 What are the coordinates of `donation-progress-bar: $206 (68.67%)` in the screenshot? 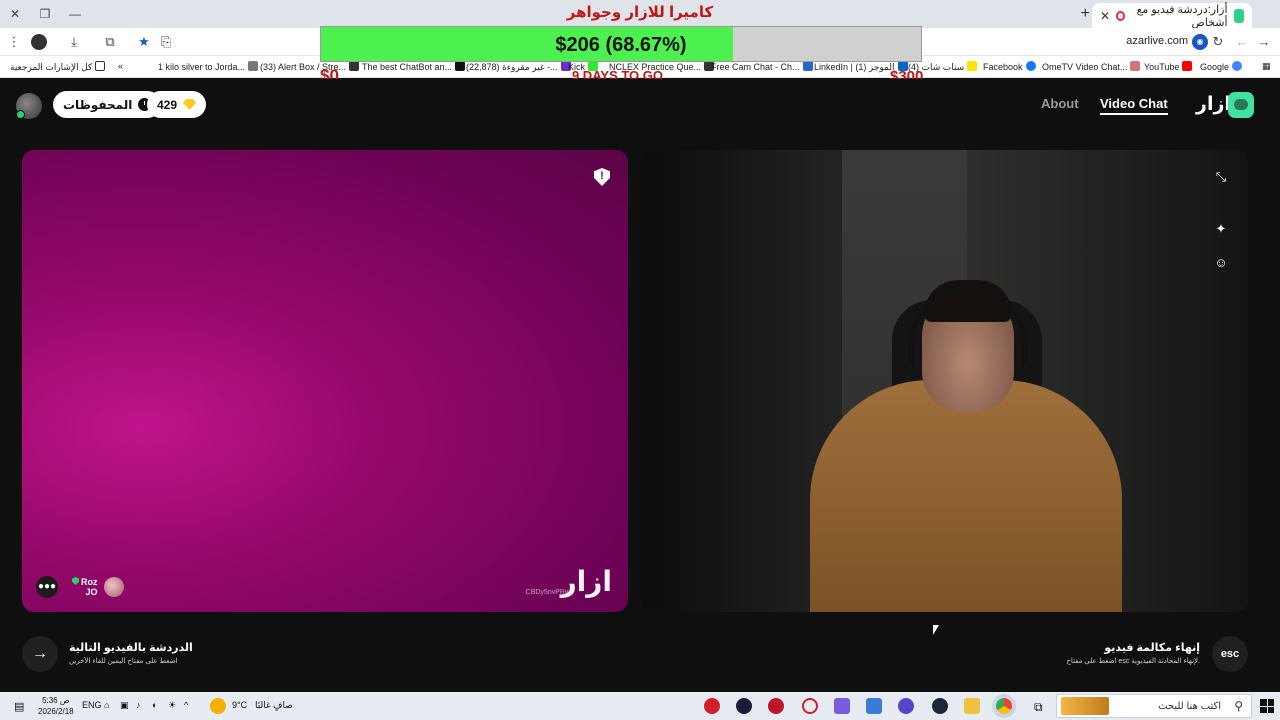 It's located at (621, 44).